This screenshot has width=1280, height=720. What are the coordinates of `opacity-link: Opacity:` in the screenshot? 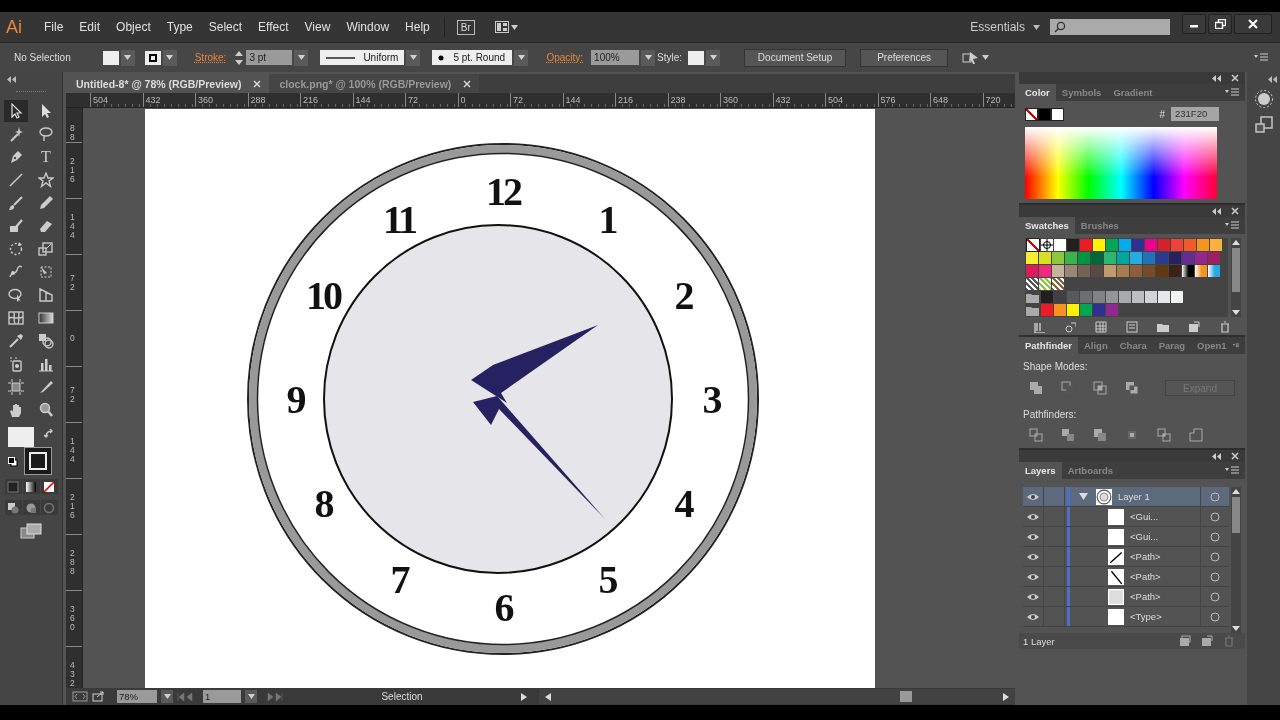 It's located at (565, 57).